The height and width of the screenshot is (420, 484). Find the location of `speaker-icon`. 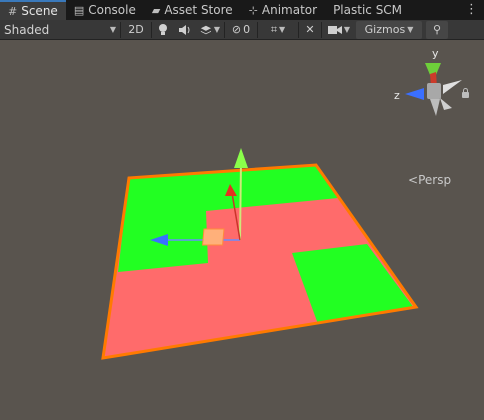

speaker-icon is located at coordinates (184, 29).